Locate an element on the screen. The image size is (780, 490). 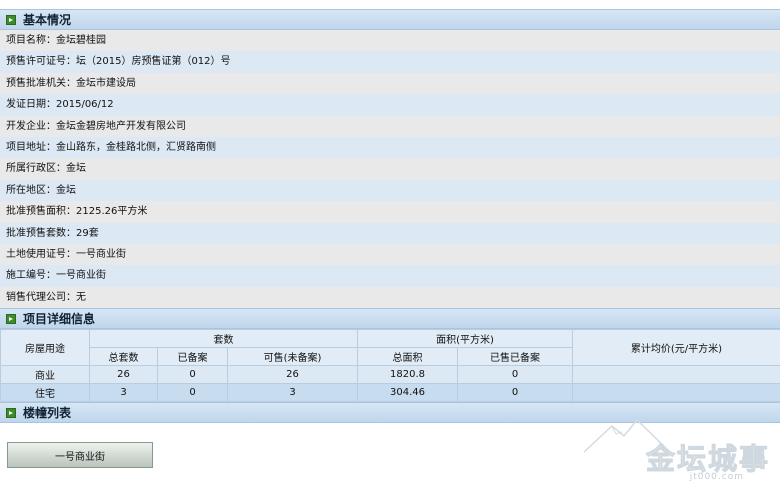
detail-header: 项目详细信息 is located at coordinates (390, 319).